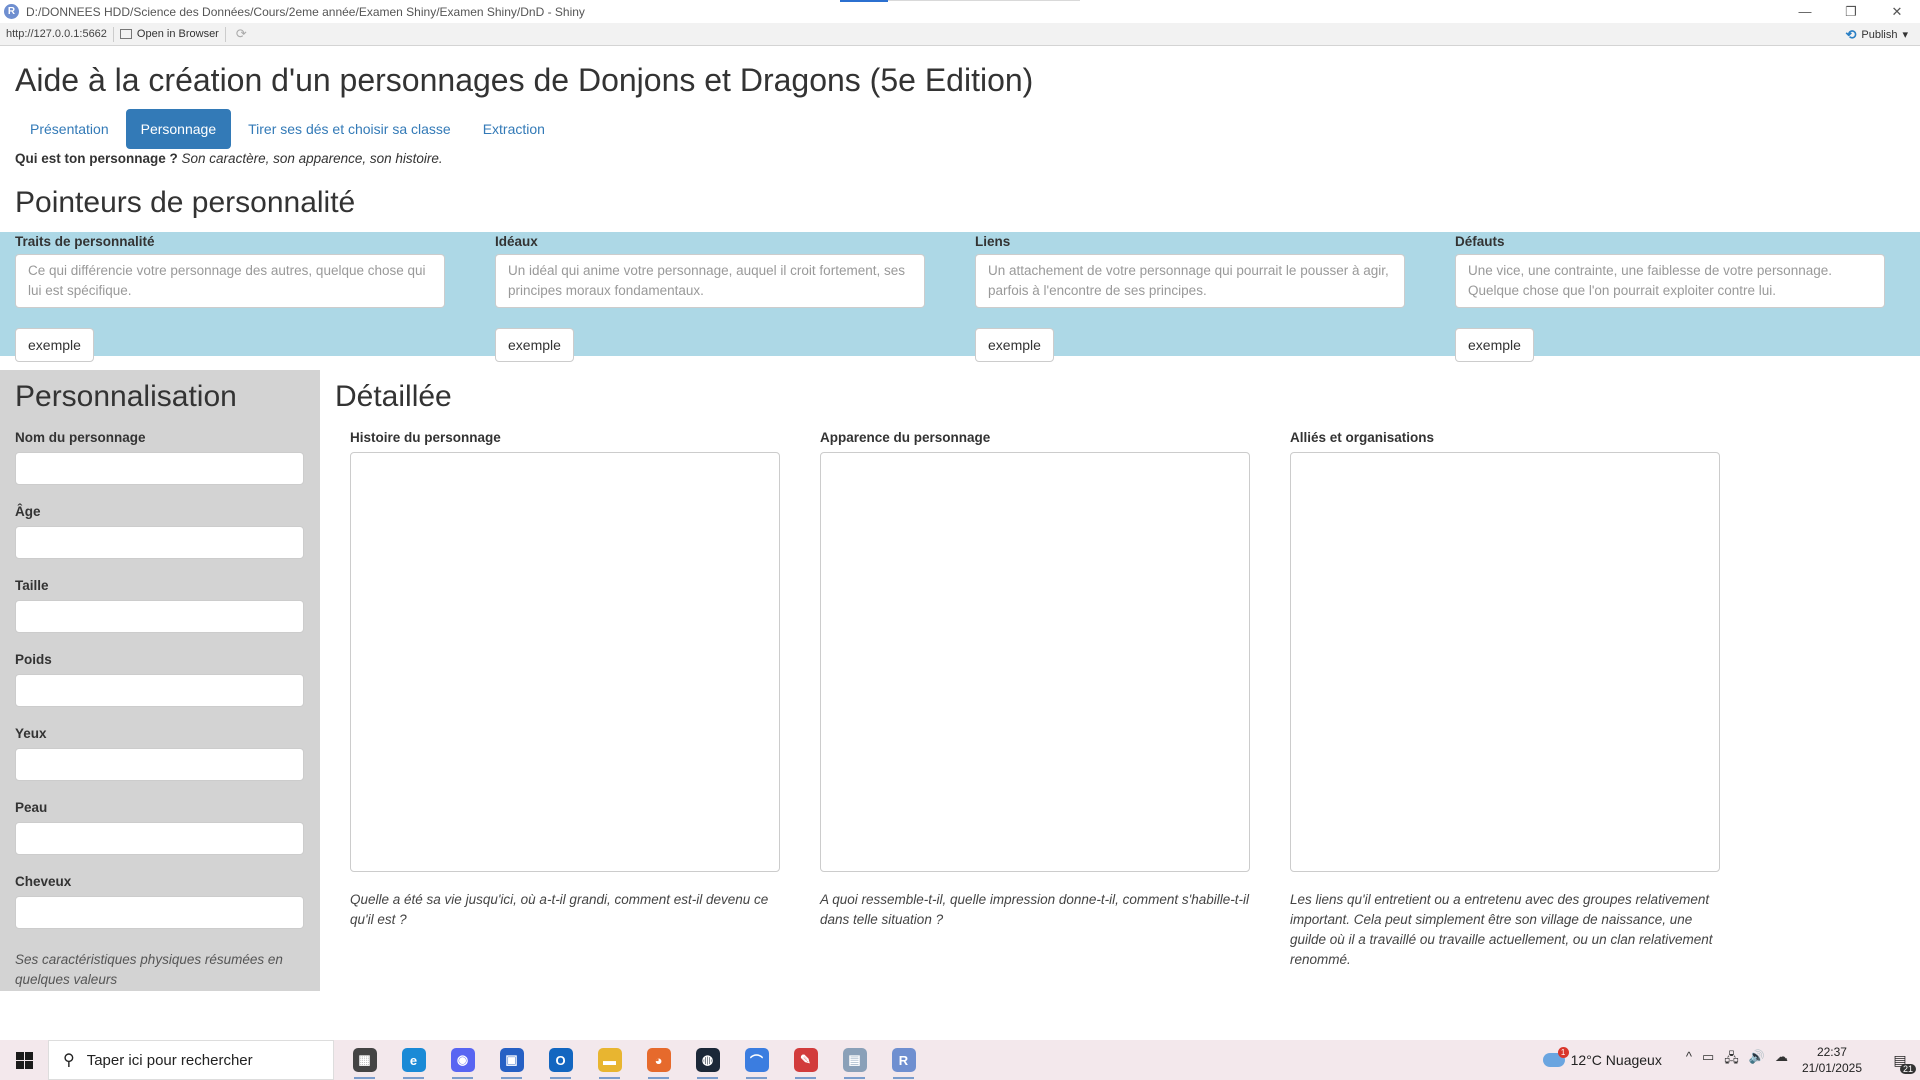 The height and width of the screenshot is (1080, 1920). What do you see at coordinates (1831, 1068) in the screenshot?
I see `clock-date: 21/01/2025` at bounding box center [1831, 1068].